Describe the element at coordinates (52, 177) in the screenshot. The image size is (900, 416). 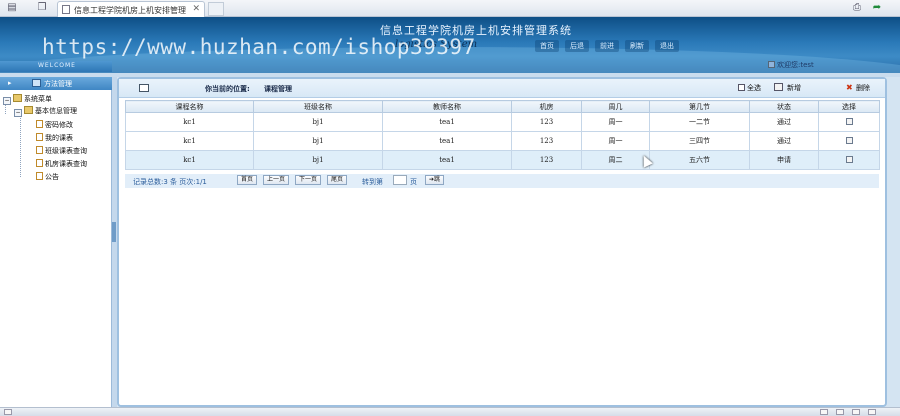
I see `sidebar-item-label: 公告` at that location.